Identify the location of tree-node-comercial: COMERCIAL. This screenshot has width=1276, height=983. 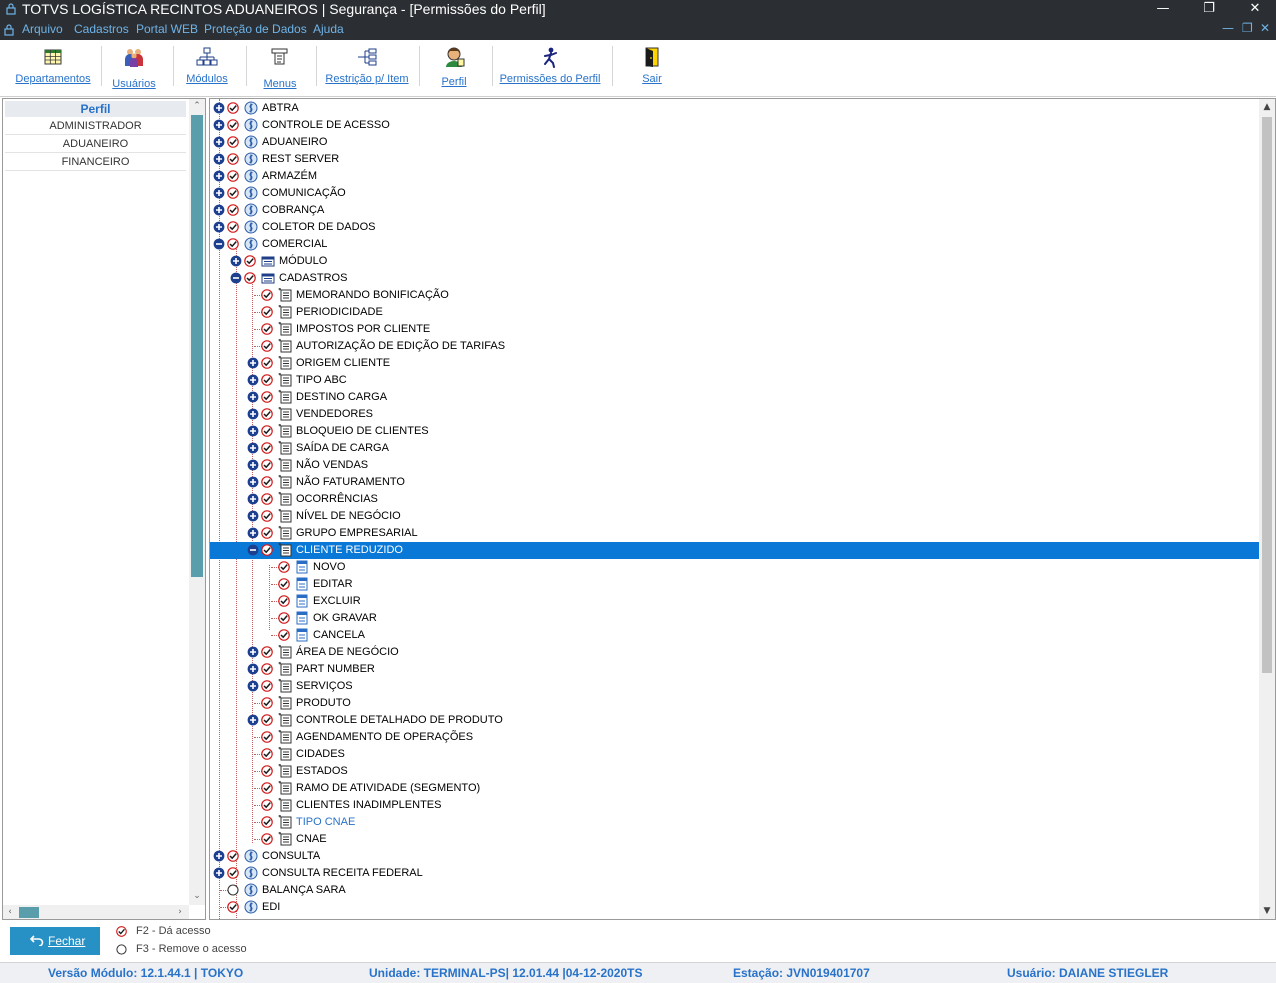
(735, 244).